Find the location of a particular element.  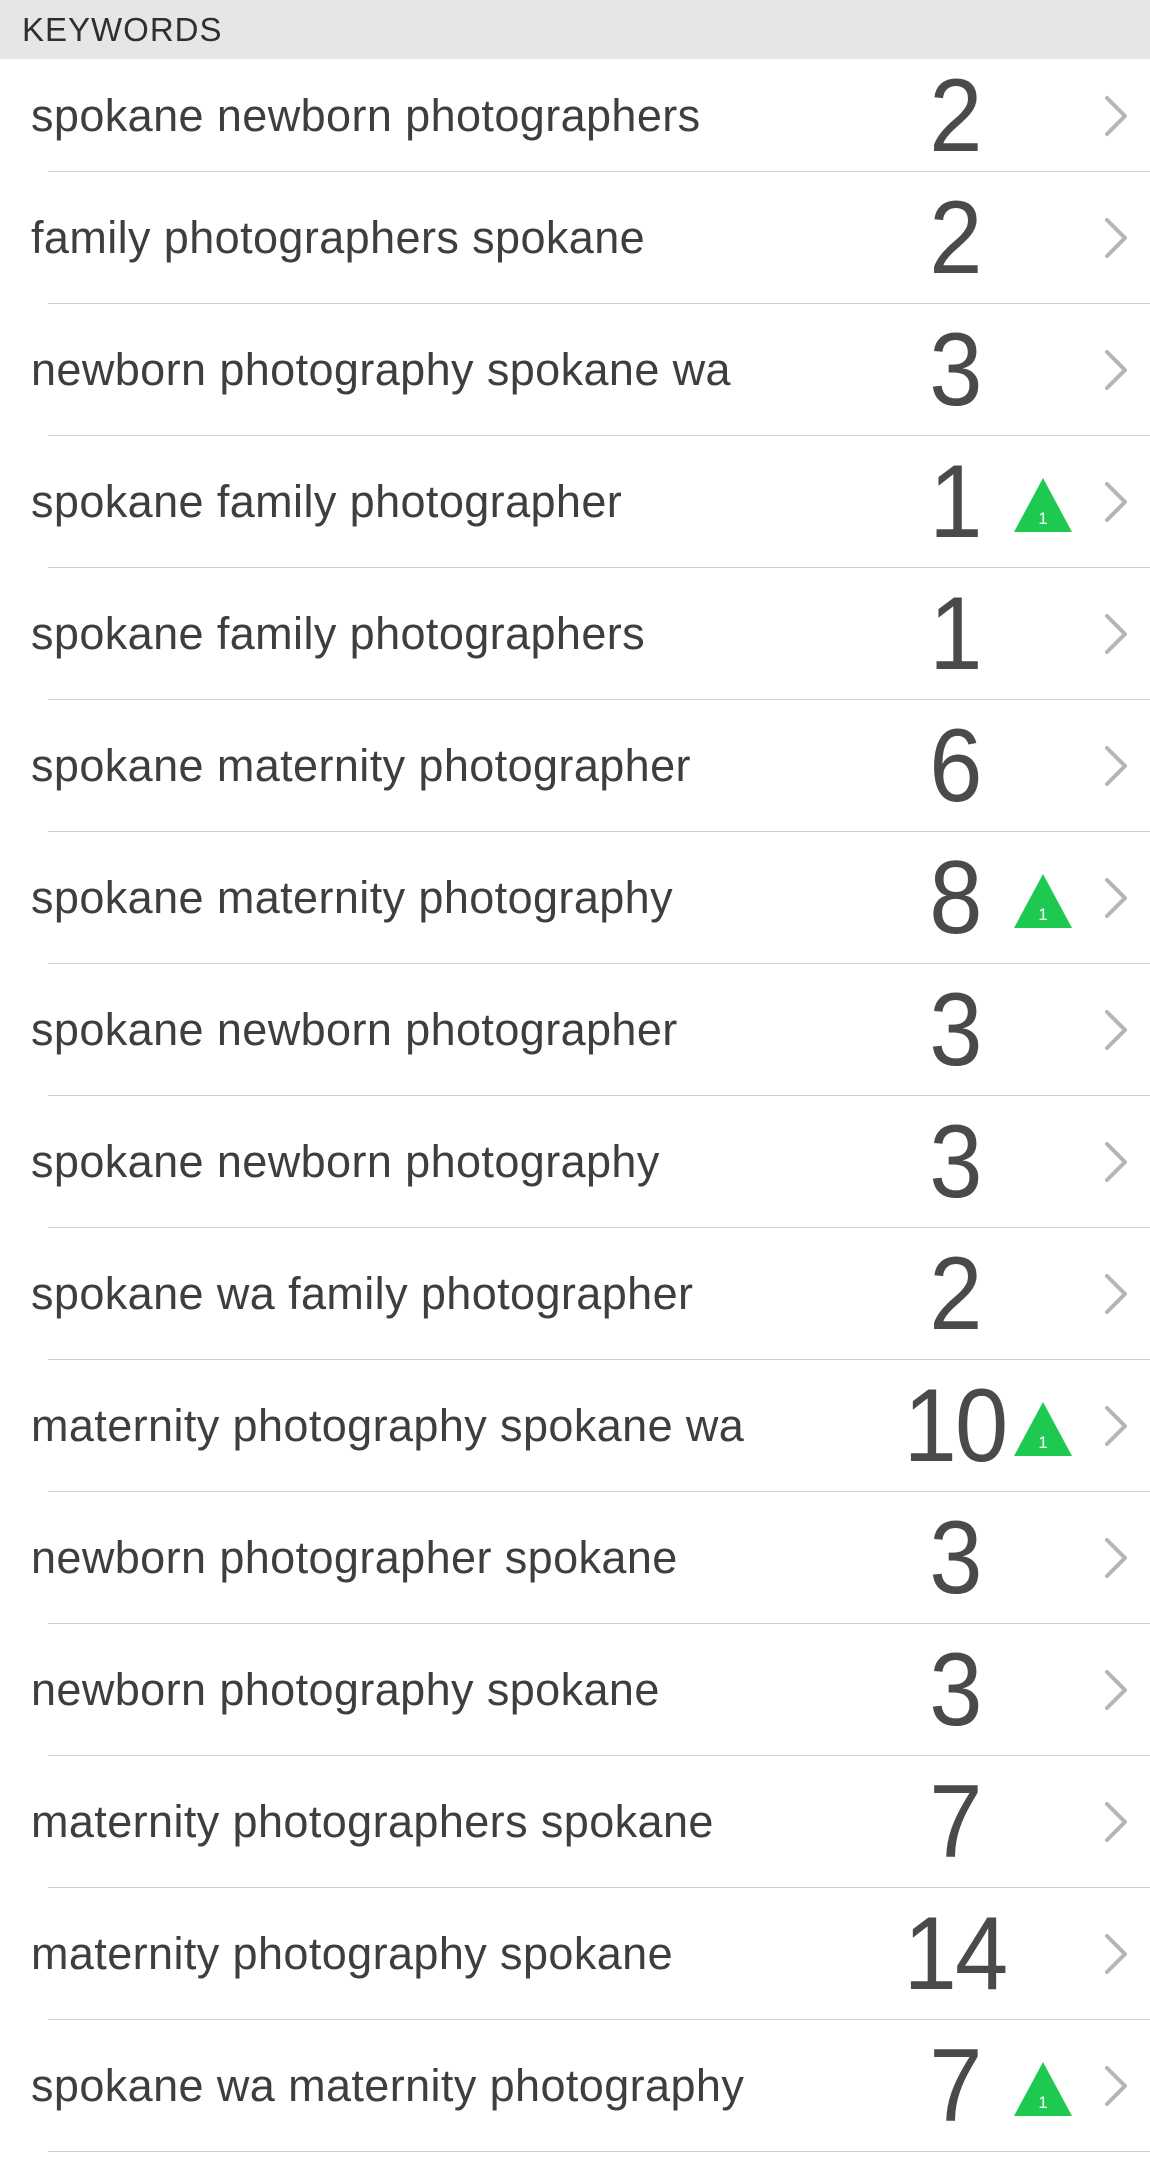

keyword-label: maternity photography spokane wa is located at coordinates (388, 1425).